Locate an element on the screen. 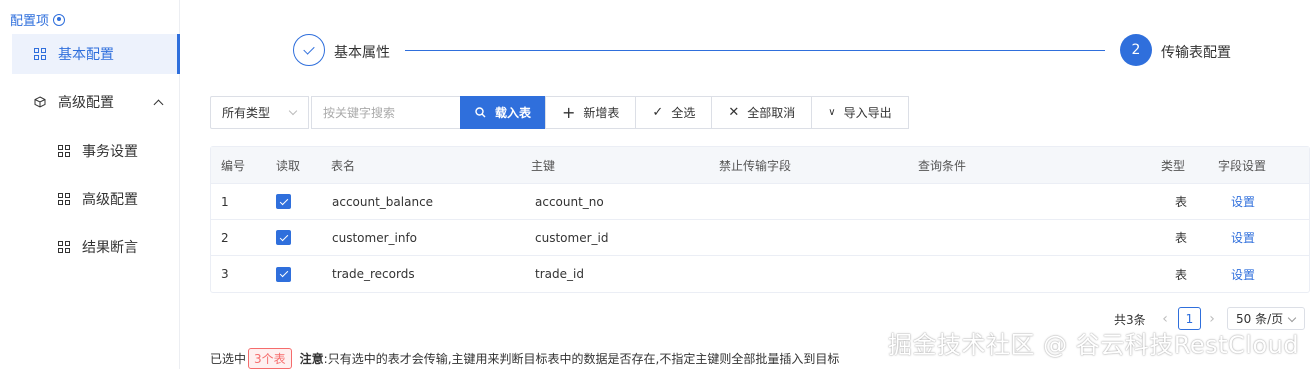 Image resolution: width=1310 pixels, height=369 pixels. table-name: trade_records is located at coordinates (373, 274).